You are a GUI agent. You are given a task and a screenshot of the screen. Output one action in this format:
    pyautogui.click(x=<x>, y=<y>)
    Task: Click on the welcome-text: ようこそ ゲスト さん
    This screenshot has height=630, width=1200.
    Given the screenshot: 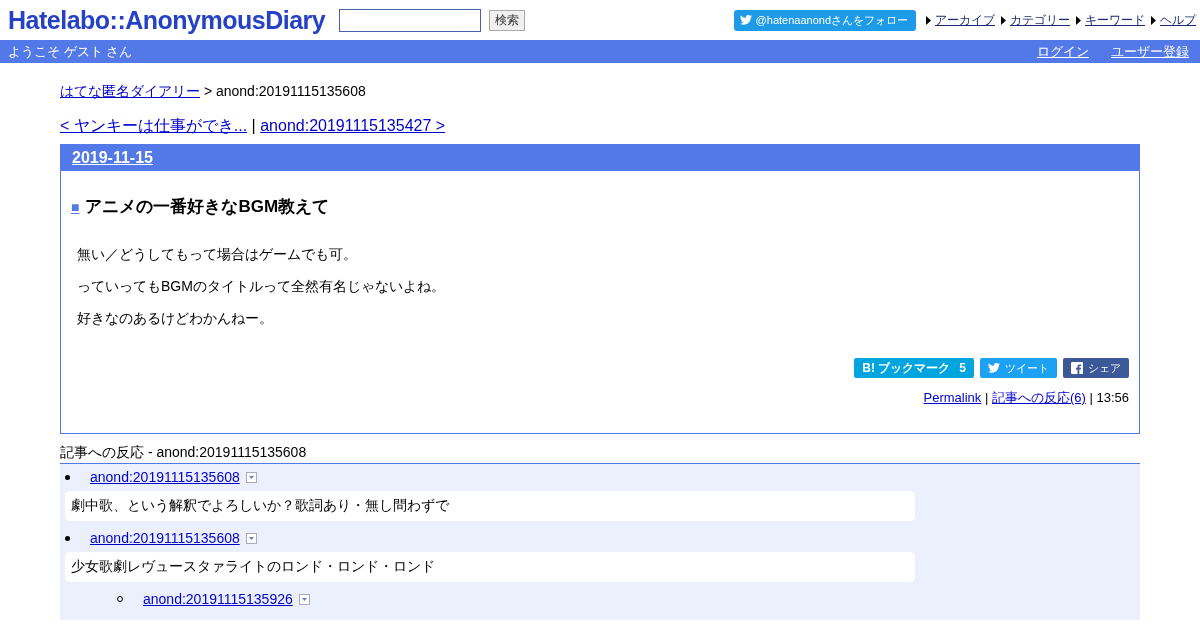 What is the action you would take?
    pyautogui.click(x=70, y=51)
    